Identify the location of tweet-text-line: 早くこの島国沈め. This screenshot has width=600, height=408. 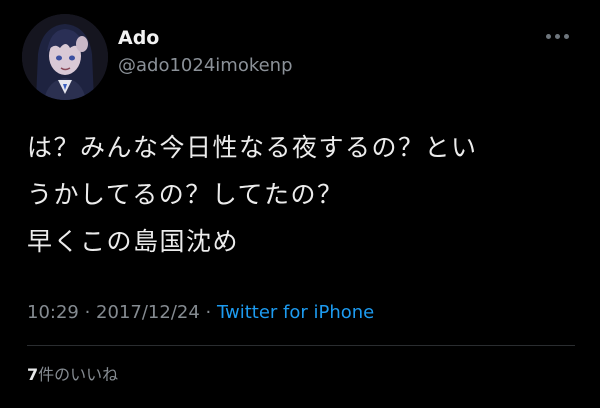
(133, 241).